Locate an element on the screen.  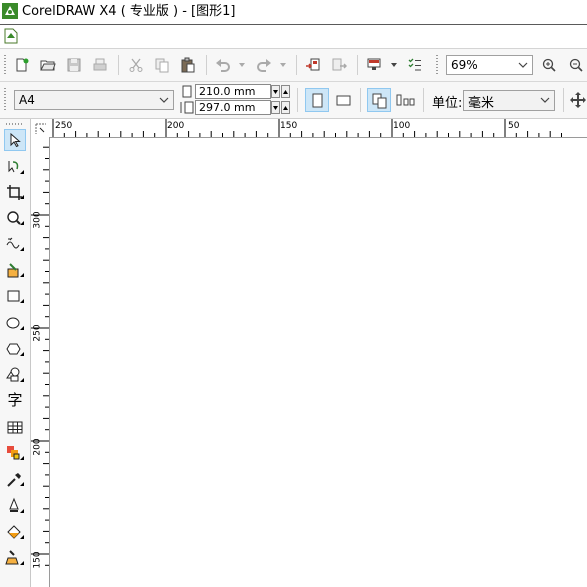
all-pages-button is located at coordinates (379, 100).